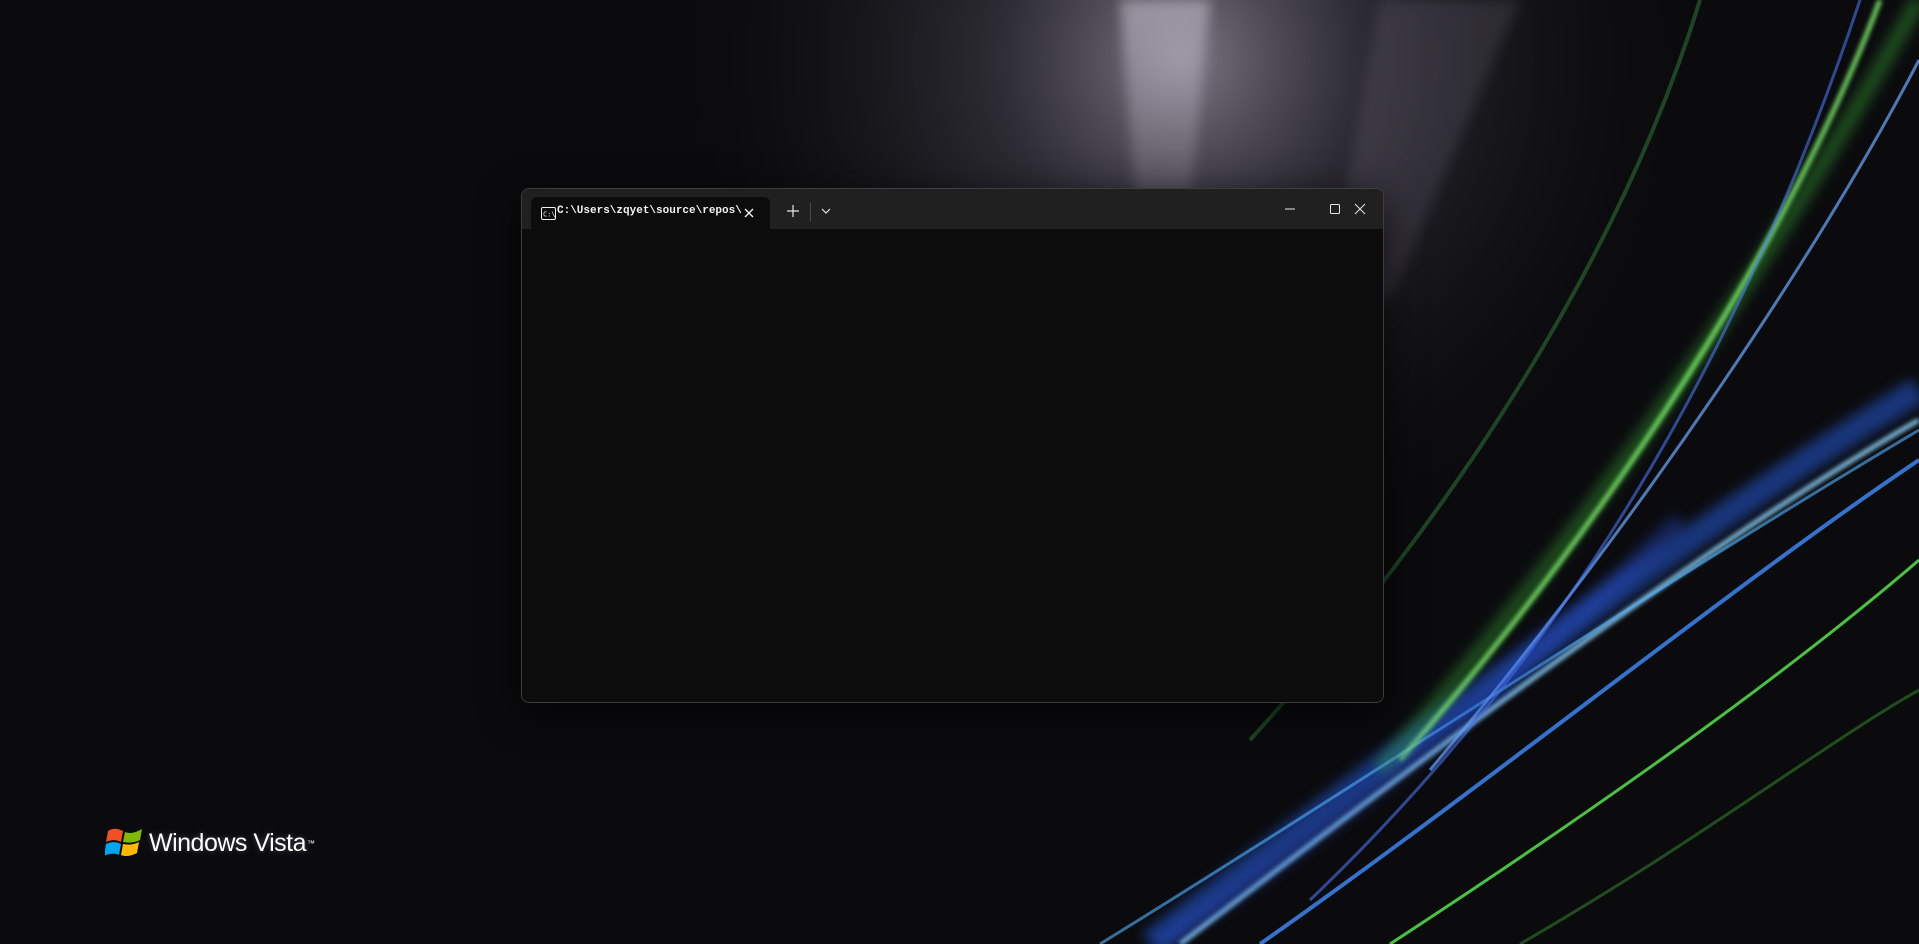 The image size is (1919, 944). I want to click on terminal-tab: C:\ C:\Users\zqyet\source\repos\, so click(650, 213).